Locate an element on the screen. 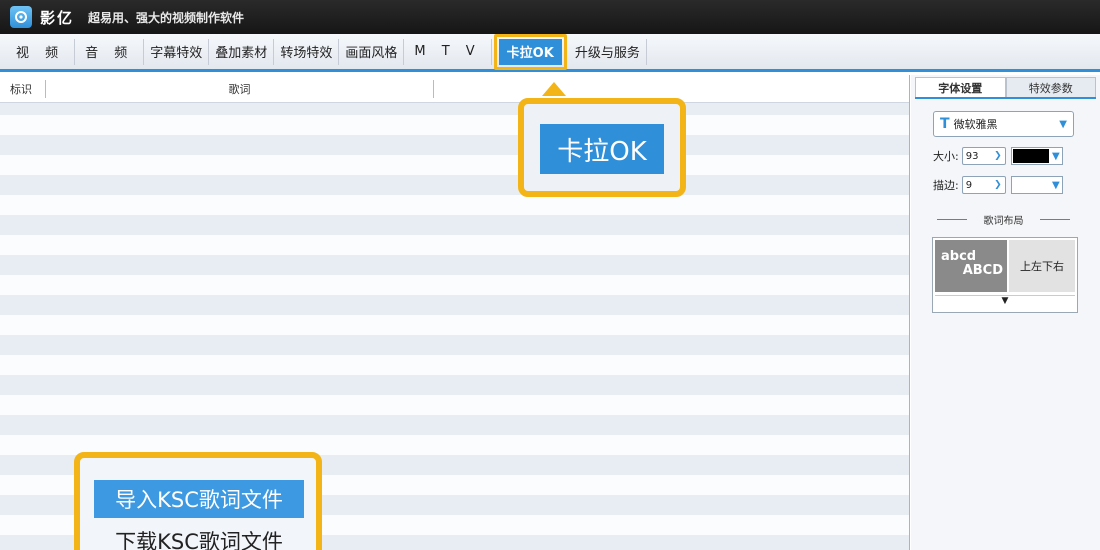 This screenshot has width=1100, height=550. karaoke-callout-tab: 卡拉OK is located at coordinates (602, 149).